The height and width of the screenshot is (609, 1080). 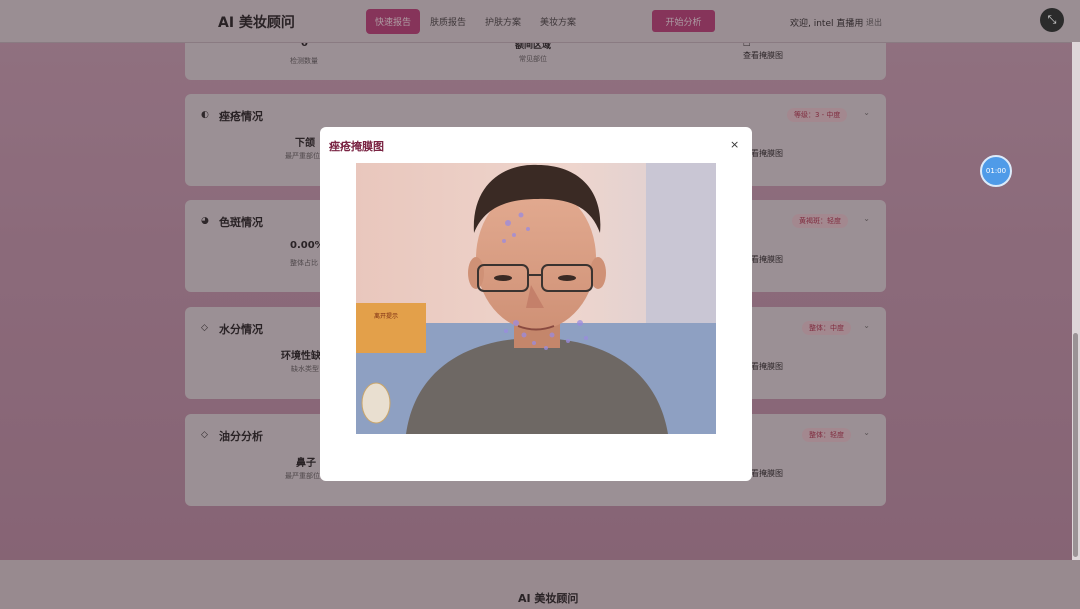 What do you see at coordinates (996, 171) in the screenshot?
I see `countdown-timer: 01:00` at bounding box center [996, 171].